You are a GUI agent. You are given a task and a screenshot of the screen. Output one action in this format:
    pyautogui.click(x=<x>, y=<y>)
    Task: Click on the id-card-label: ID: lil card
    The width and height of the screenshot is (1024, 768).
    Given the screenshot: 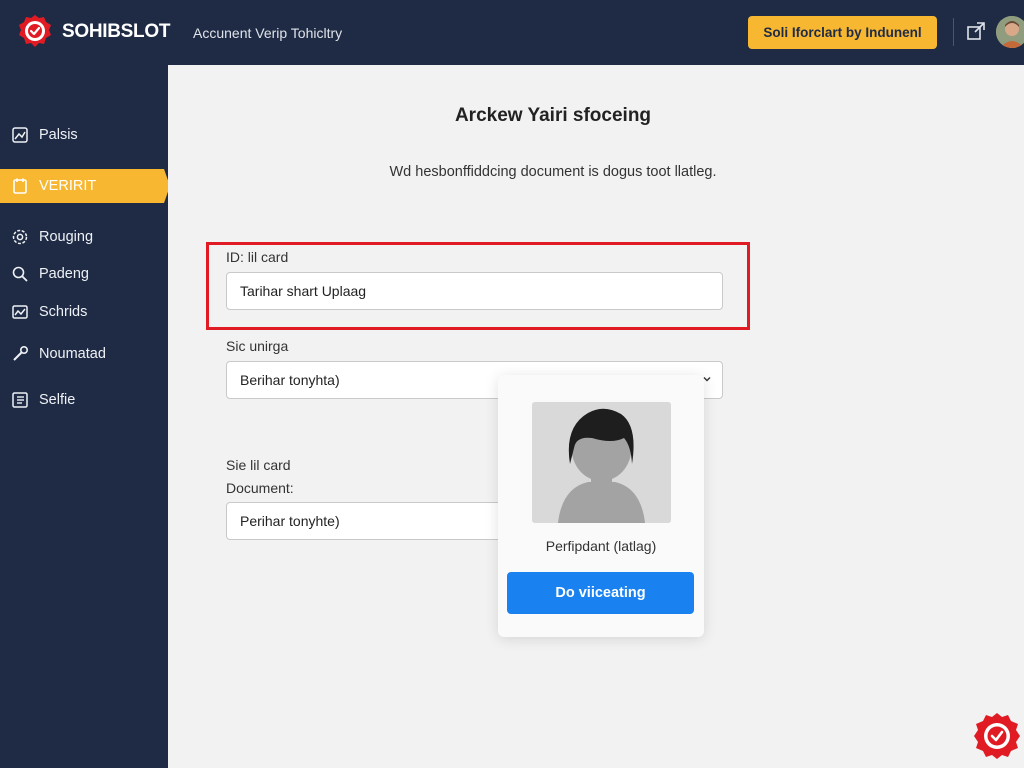 What is the action you would take?
    pyautogui.click(x=257, y=257)
    